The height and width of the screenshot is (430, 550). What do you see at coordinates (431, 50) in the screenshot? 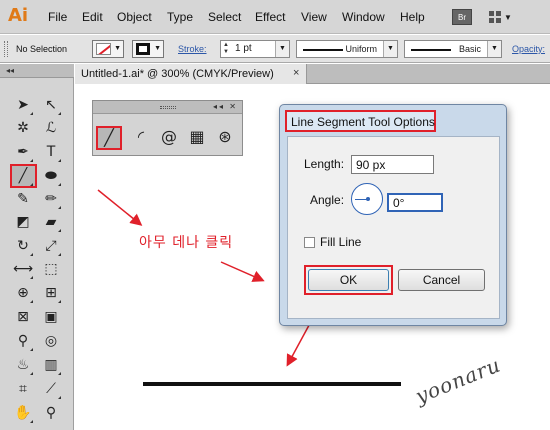
I see `brush-line-preview` at bounding box center [431, 50].